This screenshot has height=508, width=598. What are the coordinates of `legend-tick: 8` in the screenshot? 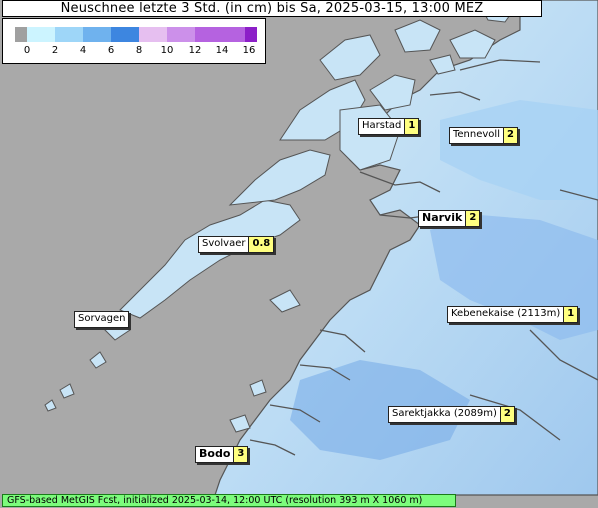 It's located at (139, 50).